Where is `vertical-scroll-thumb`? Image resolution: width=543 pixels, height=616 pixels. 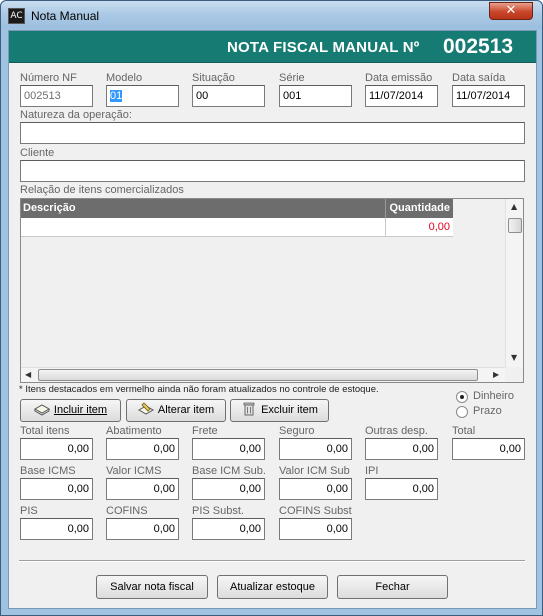 vertical-scroll-thumb is located at coordinates (515, 225).